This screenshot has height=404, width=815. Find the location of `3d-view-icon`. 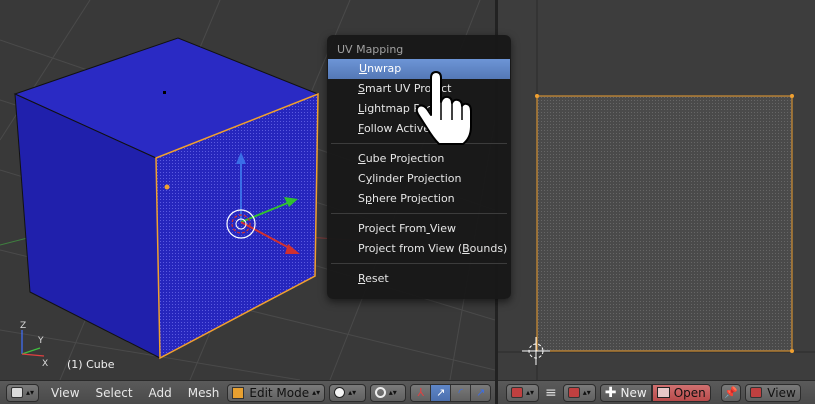

3d-view-icon is located at coordinates (17, 392).